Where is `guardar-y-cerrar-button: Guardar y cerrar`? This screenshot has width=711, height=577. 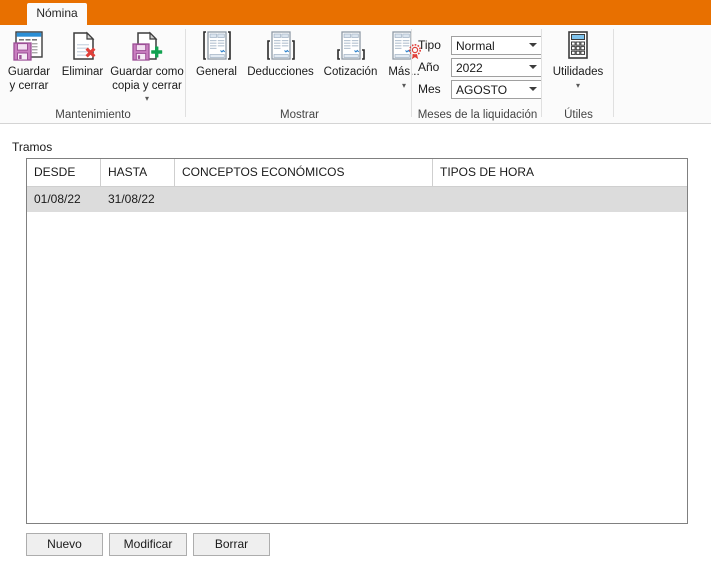 guardar-y-cerrar-button: Guardar y cerrar is located at coordinates (29, 60).